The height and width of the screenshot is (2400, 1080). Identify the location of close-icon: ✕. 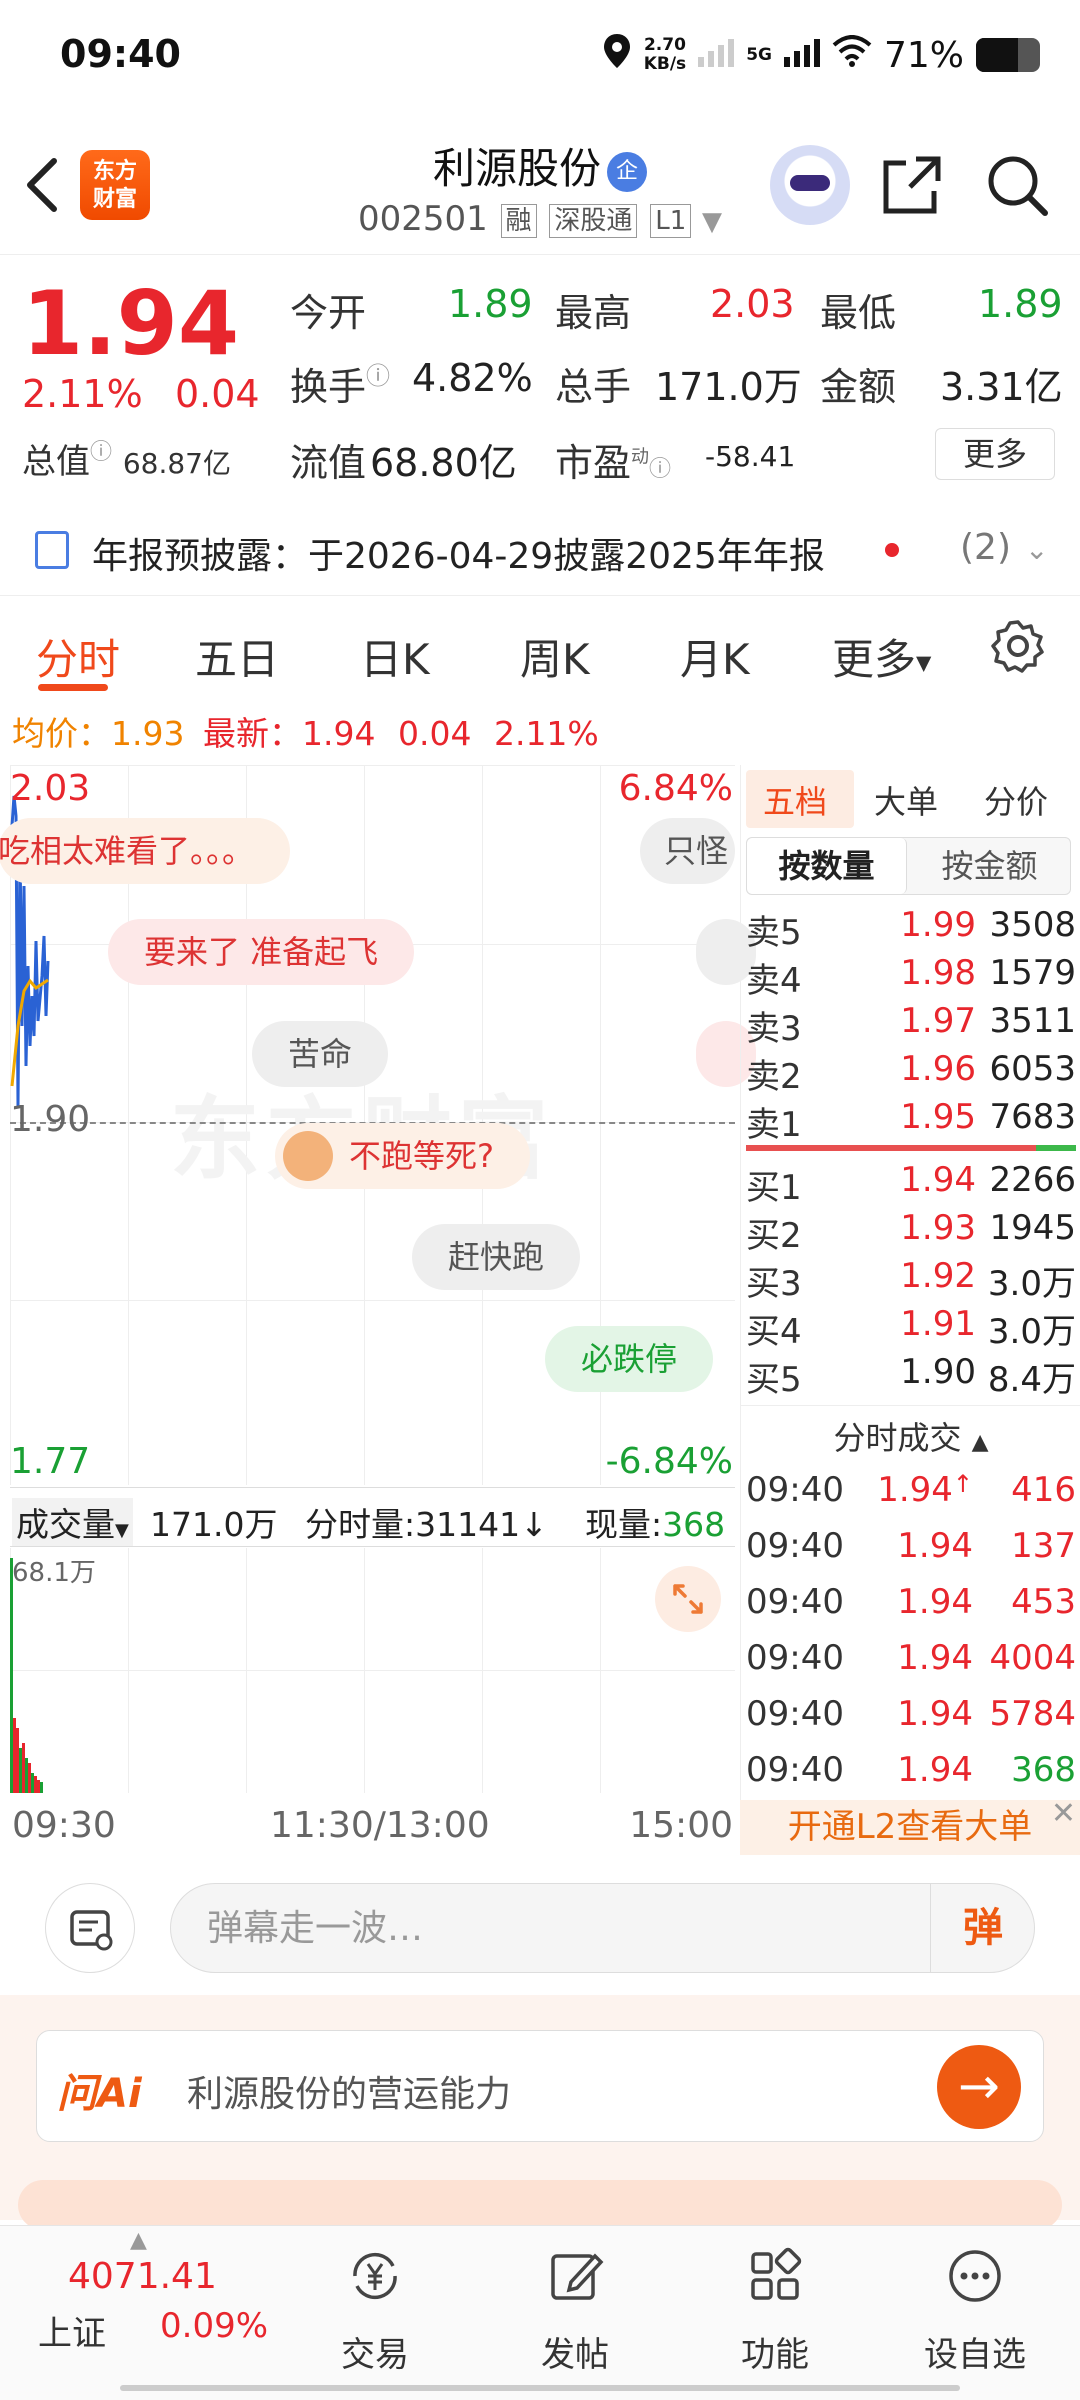
(1063, 1813).